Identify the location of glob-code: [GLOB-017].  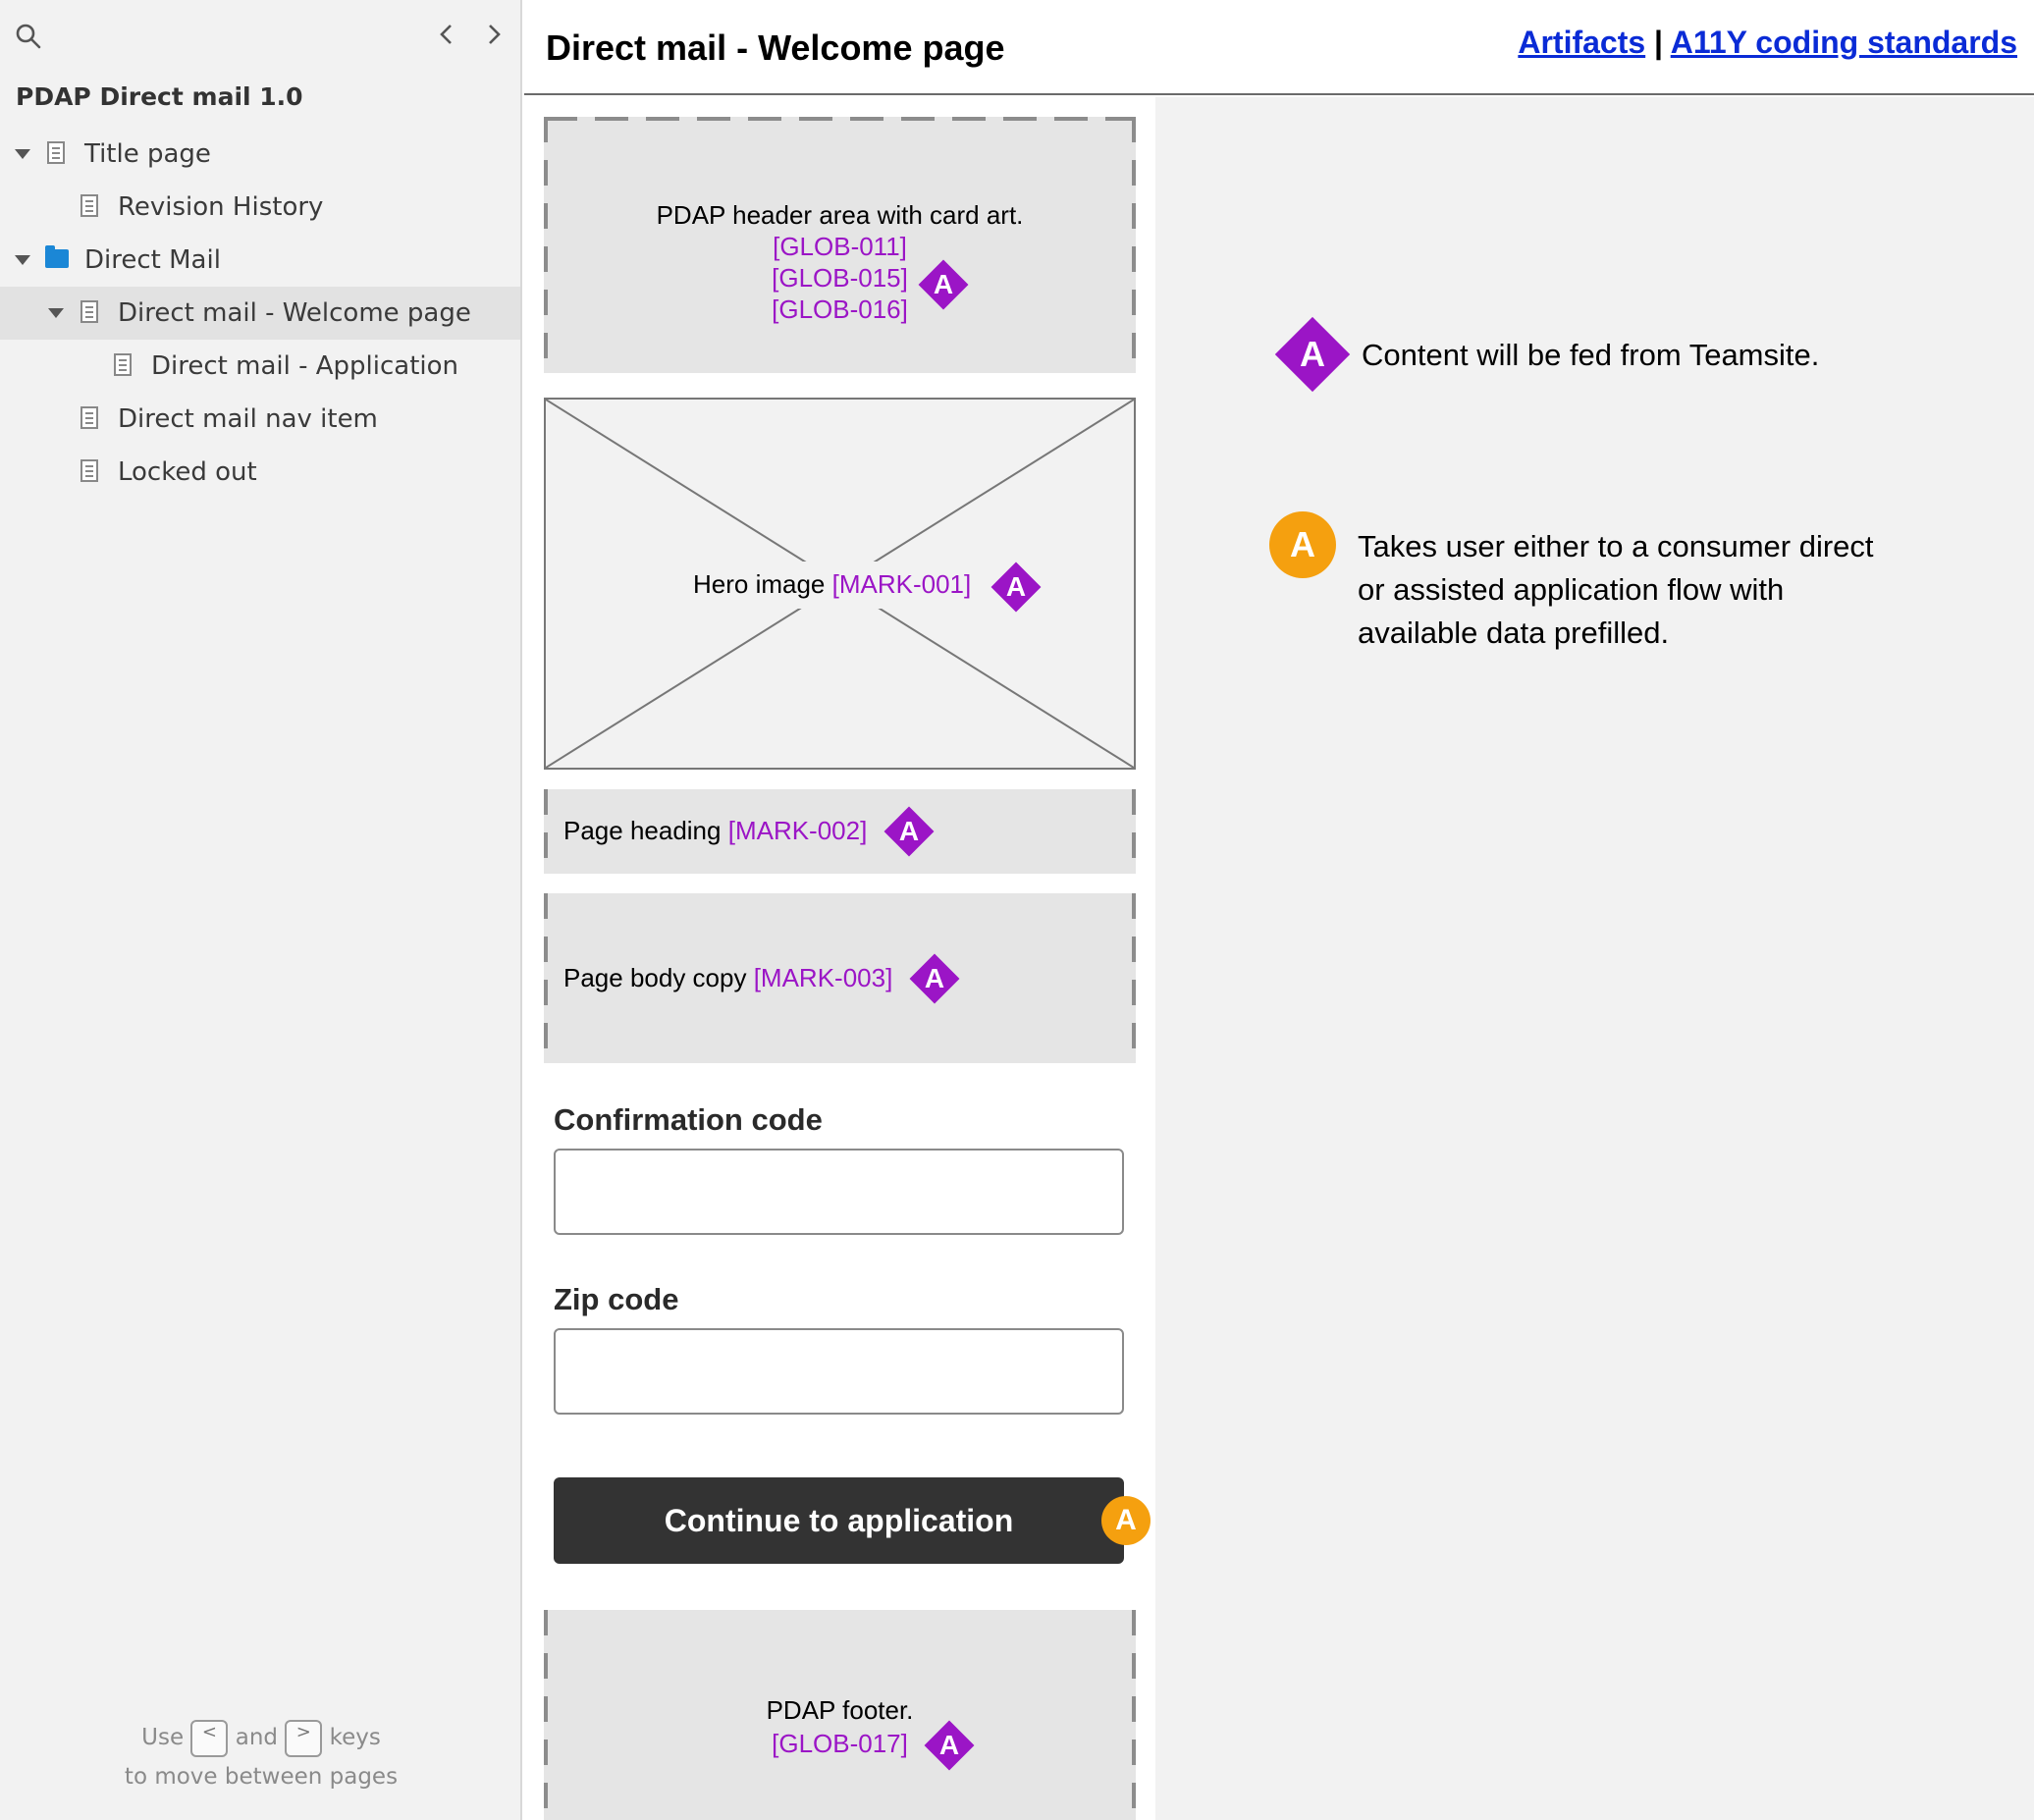
(840, 1743).